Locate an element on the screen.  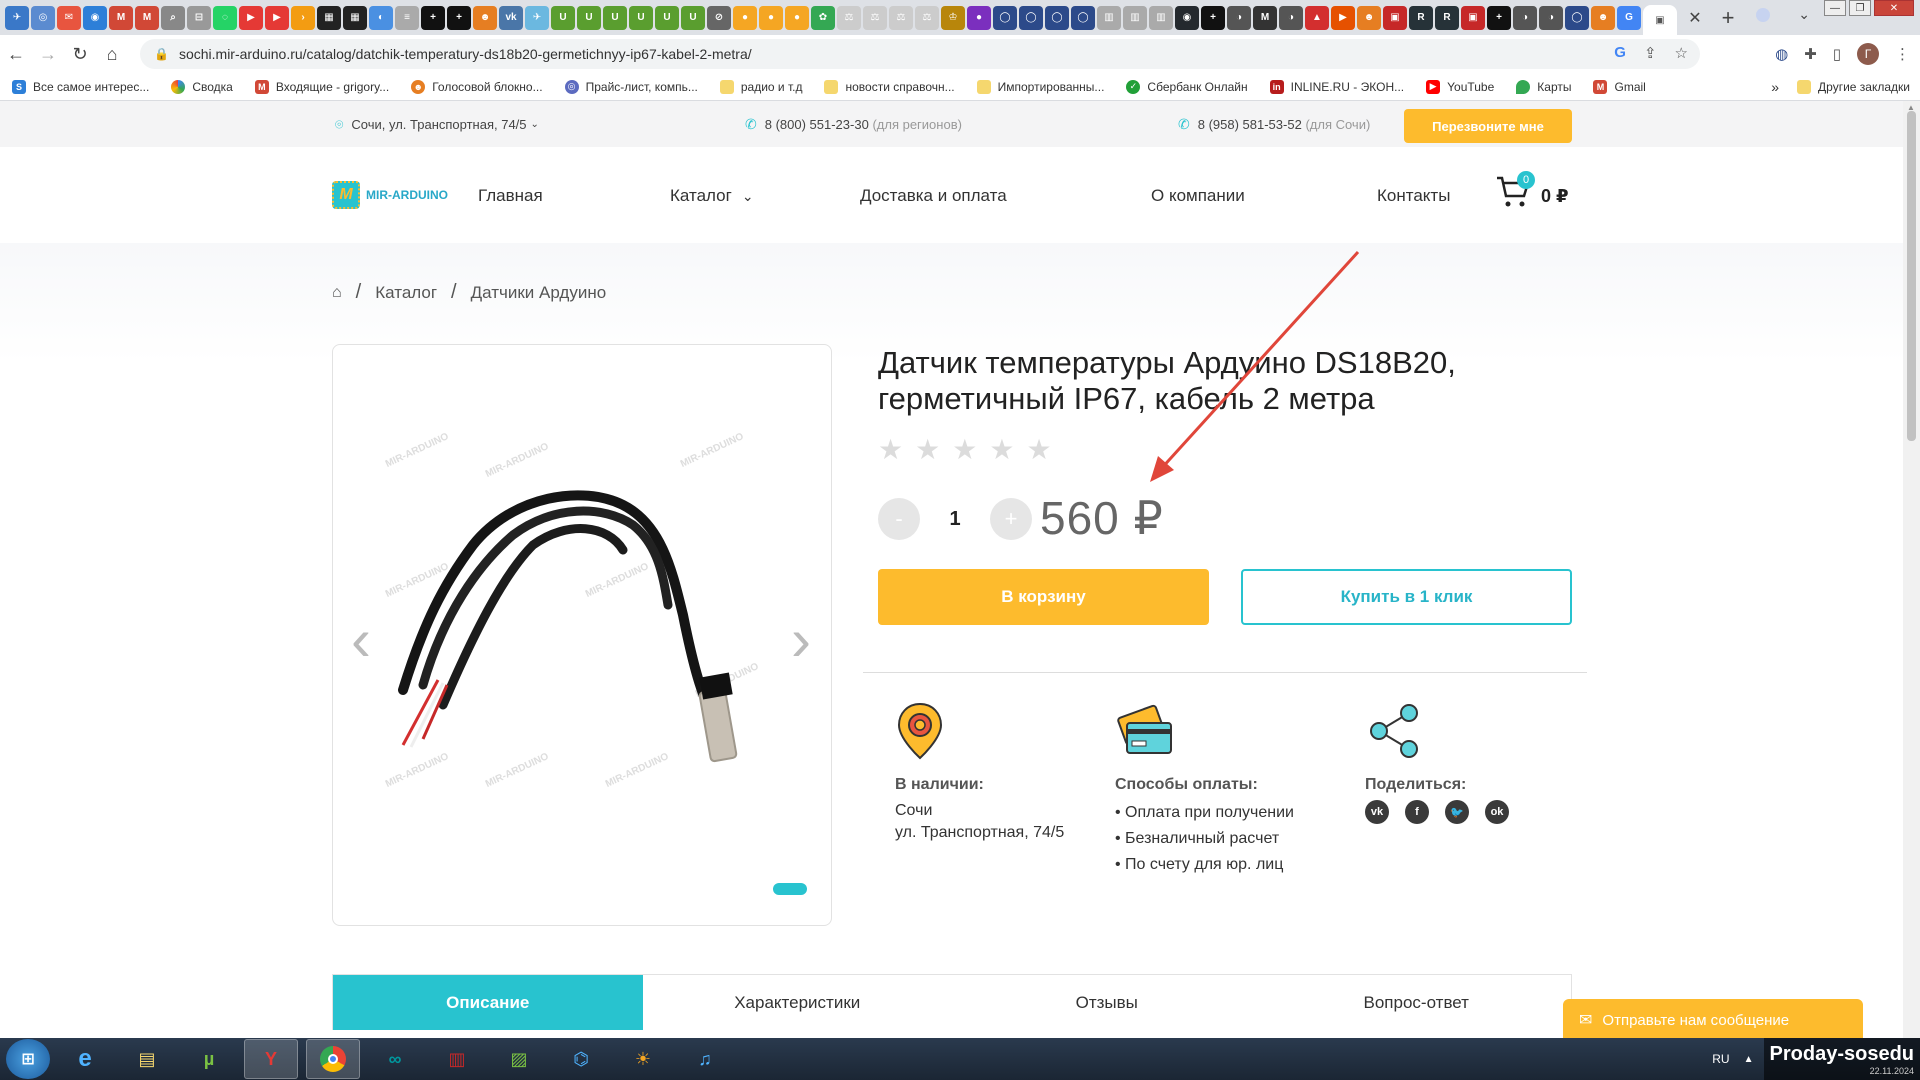
bookmark-item: Сводка is located at coordinates (202, 86).